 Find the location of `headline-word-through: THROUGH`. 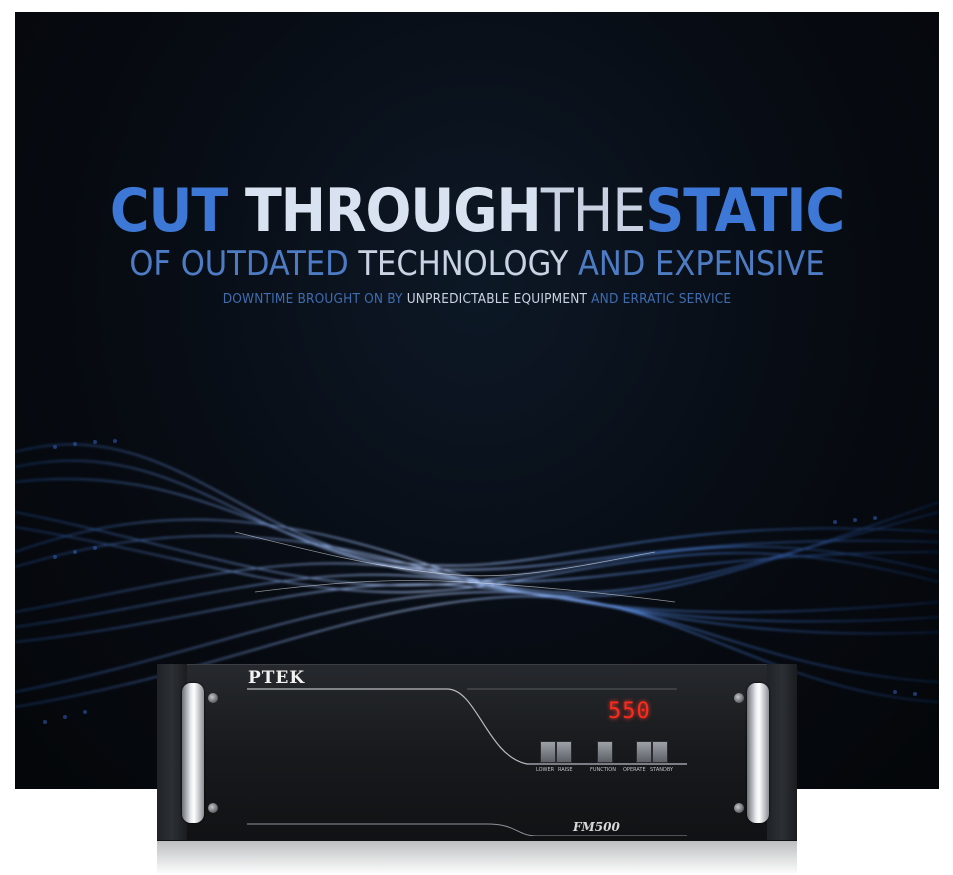

headline-word-through: THROUGH is located at coordinates (393, 211).